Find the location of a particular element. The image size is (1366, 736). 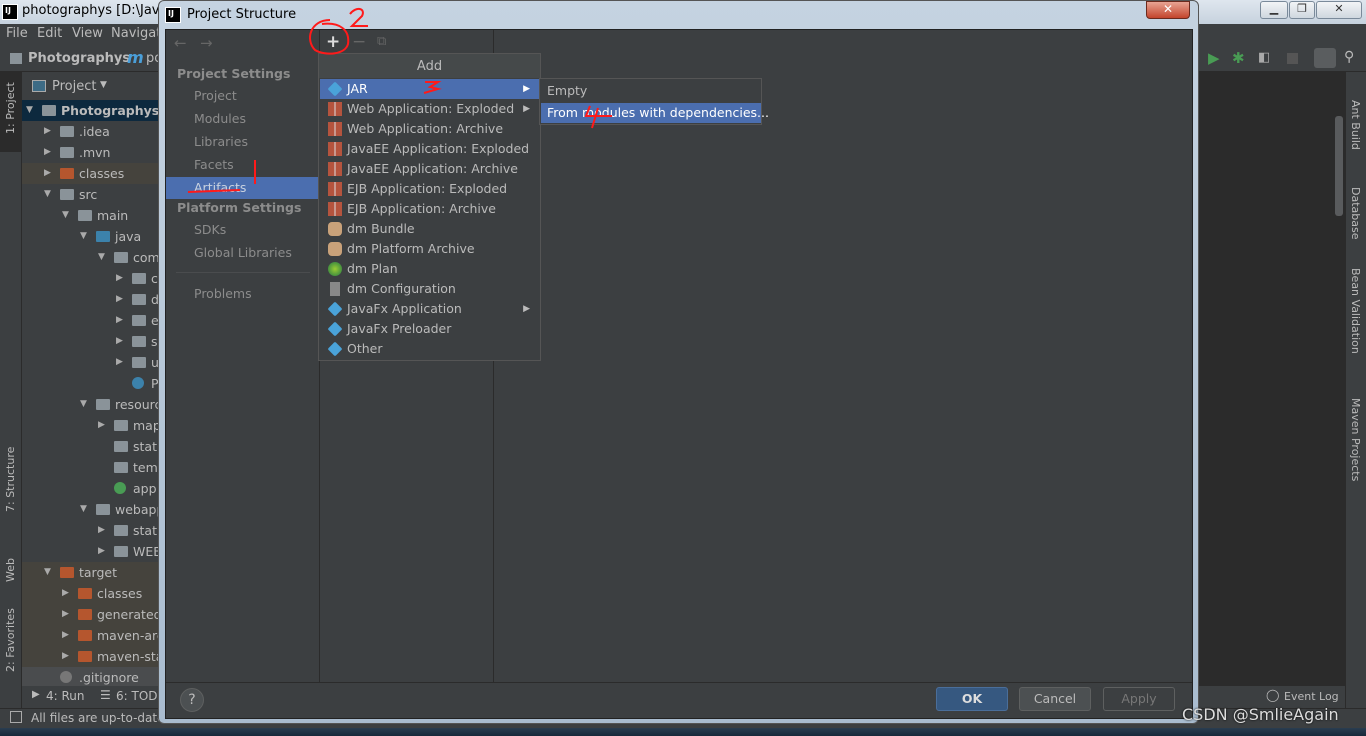

annotation-circle is located at coordinates (329, 37).